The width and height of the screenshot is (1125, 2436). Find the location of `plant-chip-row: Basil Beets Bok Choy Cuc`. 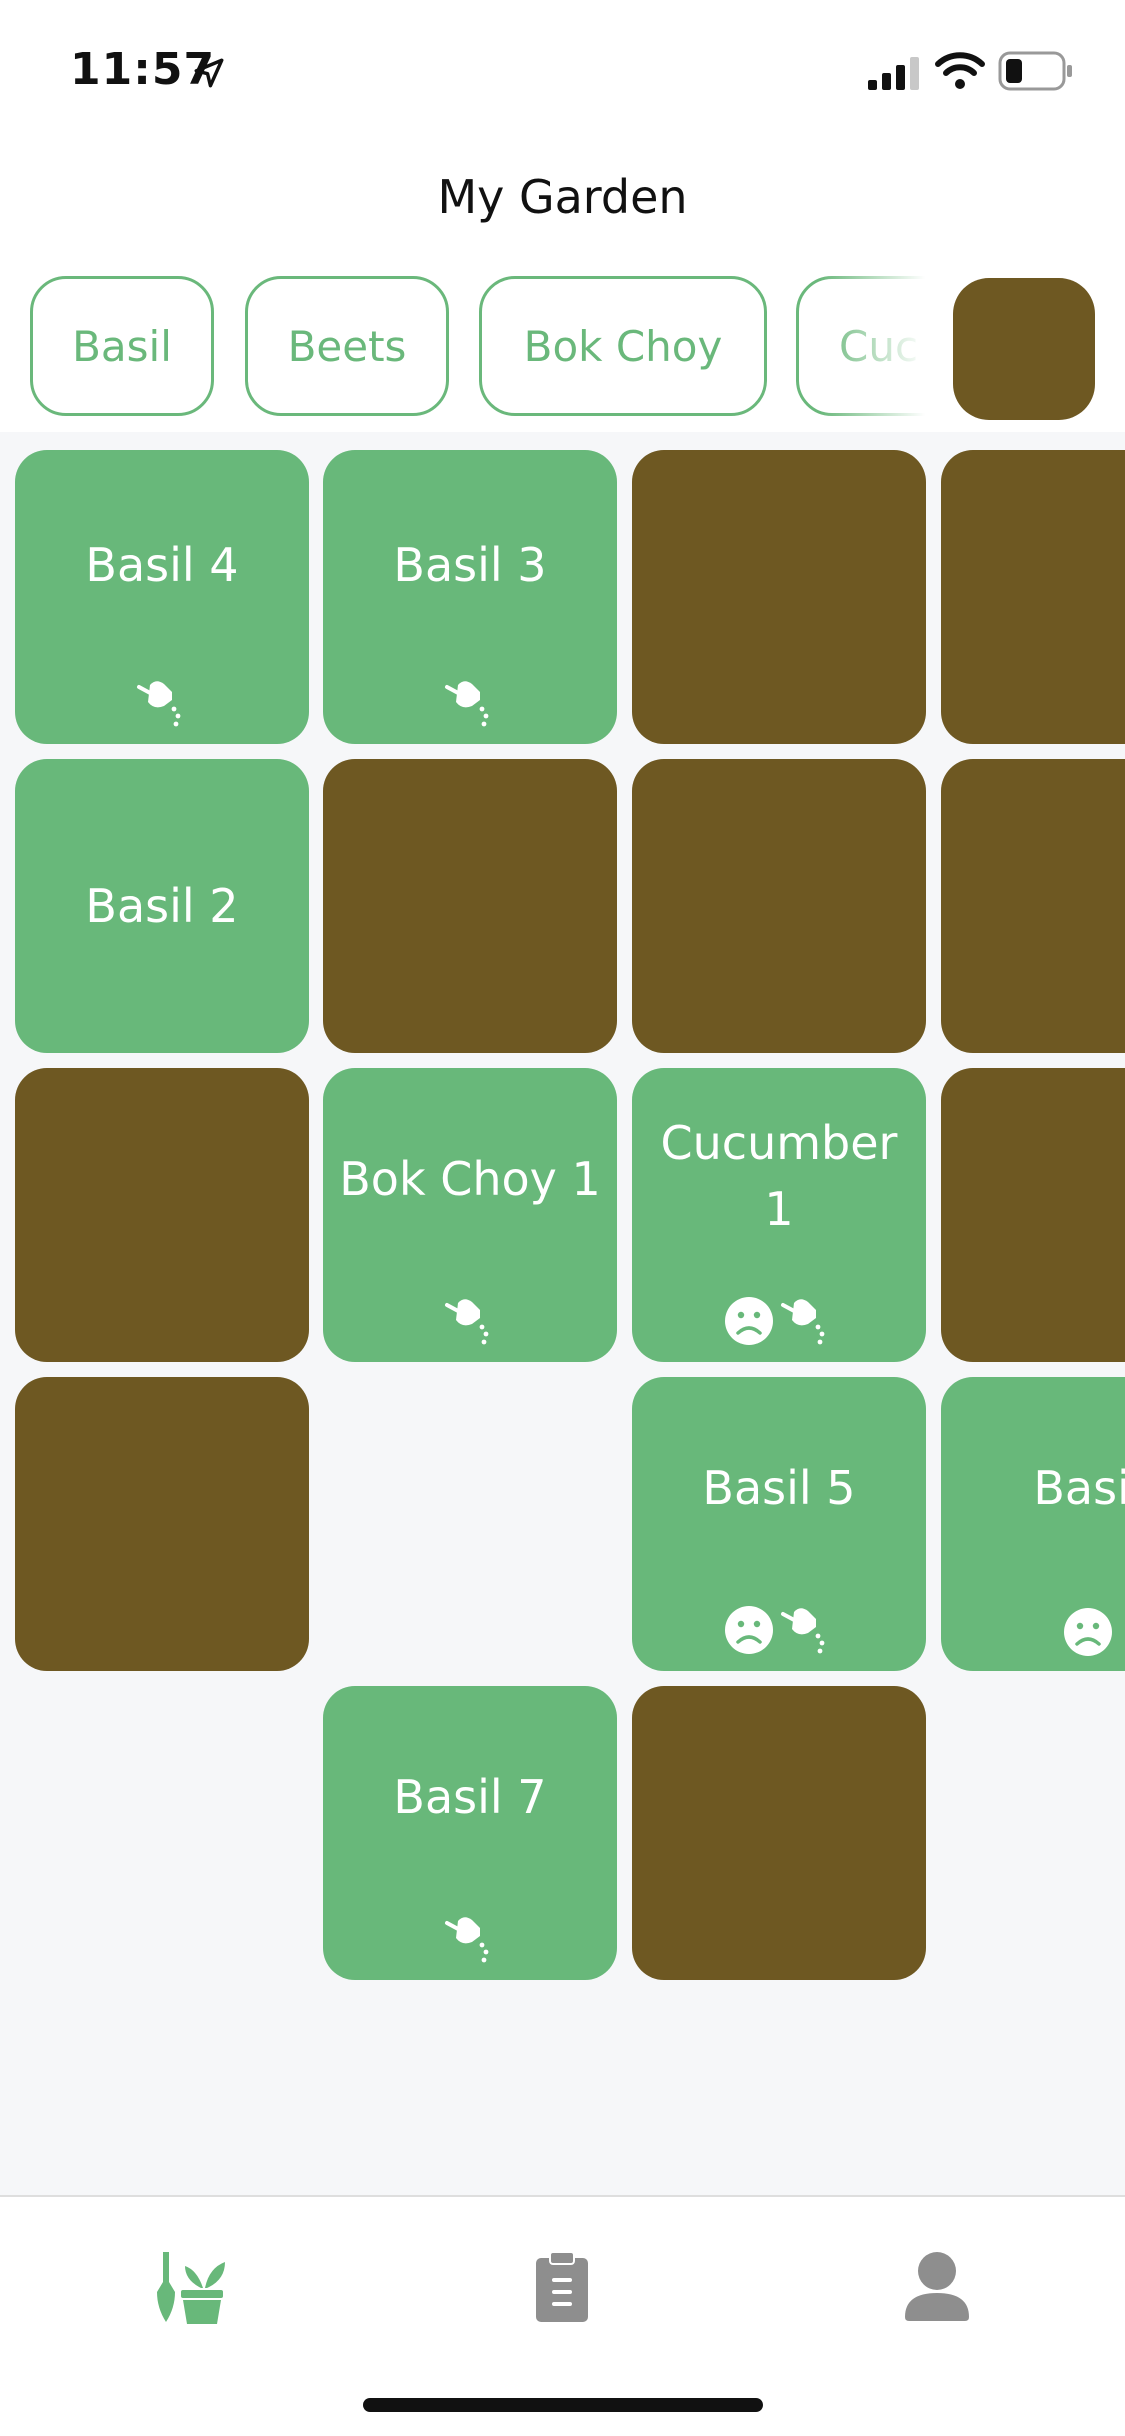

plant-chip-row: Basil Beets Bok Choy Cuc is located at coordinates (462, 346).